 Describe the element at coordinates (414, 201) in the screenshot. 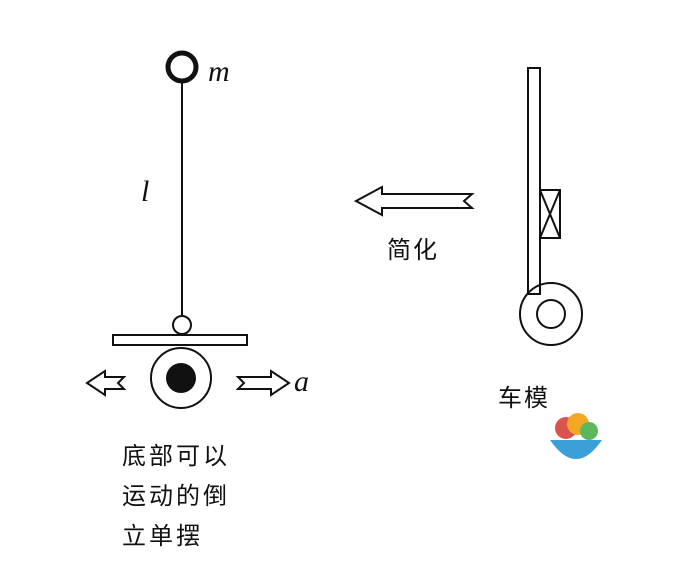

I see `simplify-arrow` at that location.